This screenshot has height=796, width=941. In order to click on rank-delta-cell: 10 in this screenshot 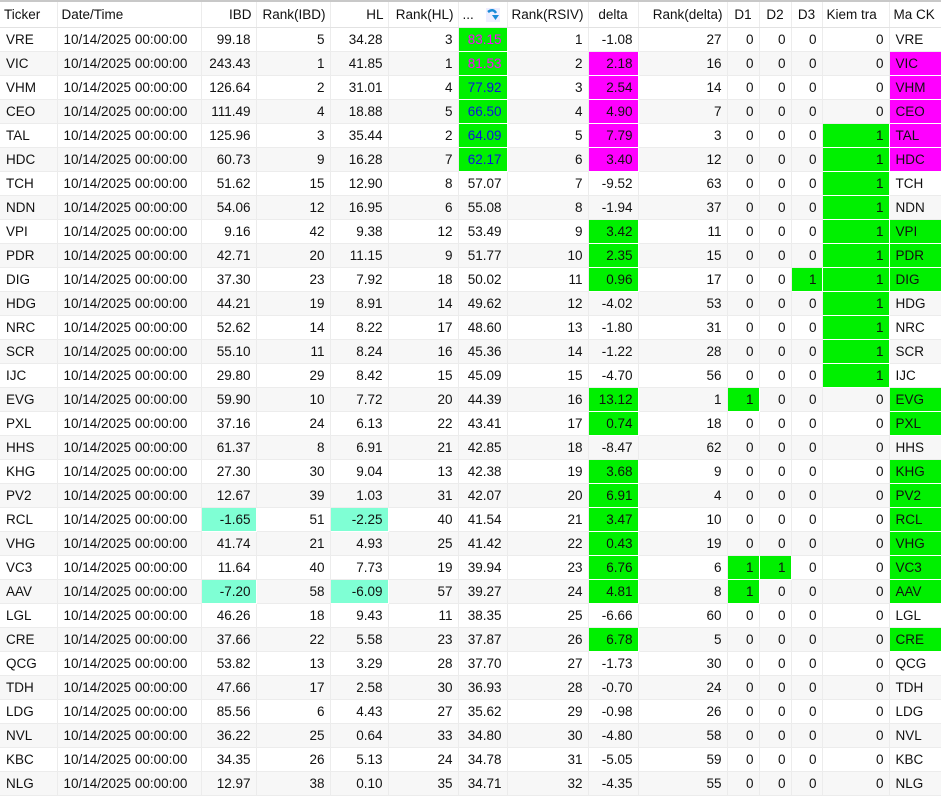, I will do `click(683, 519)`.